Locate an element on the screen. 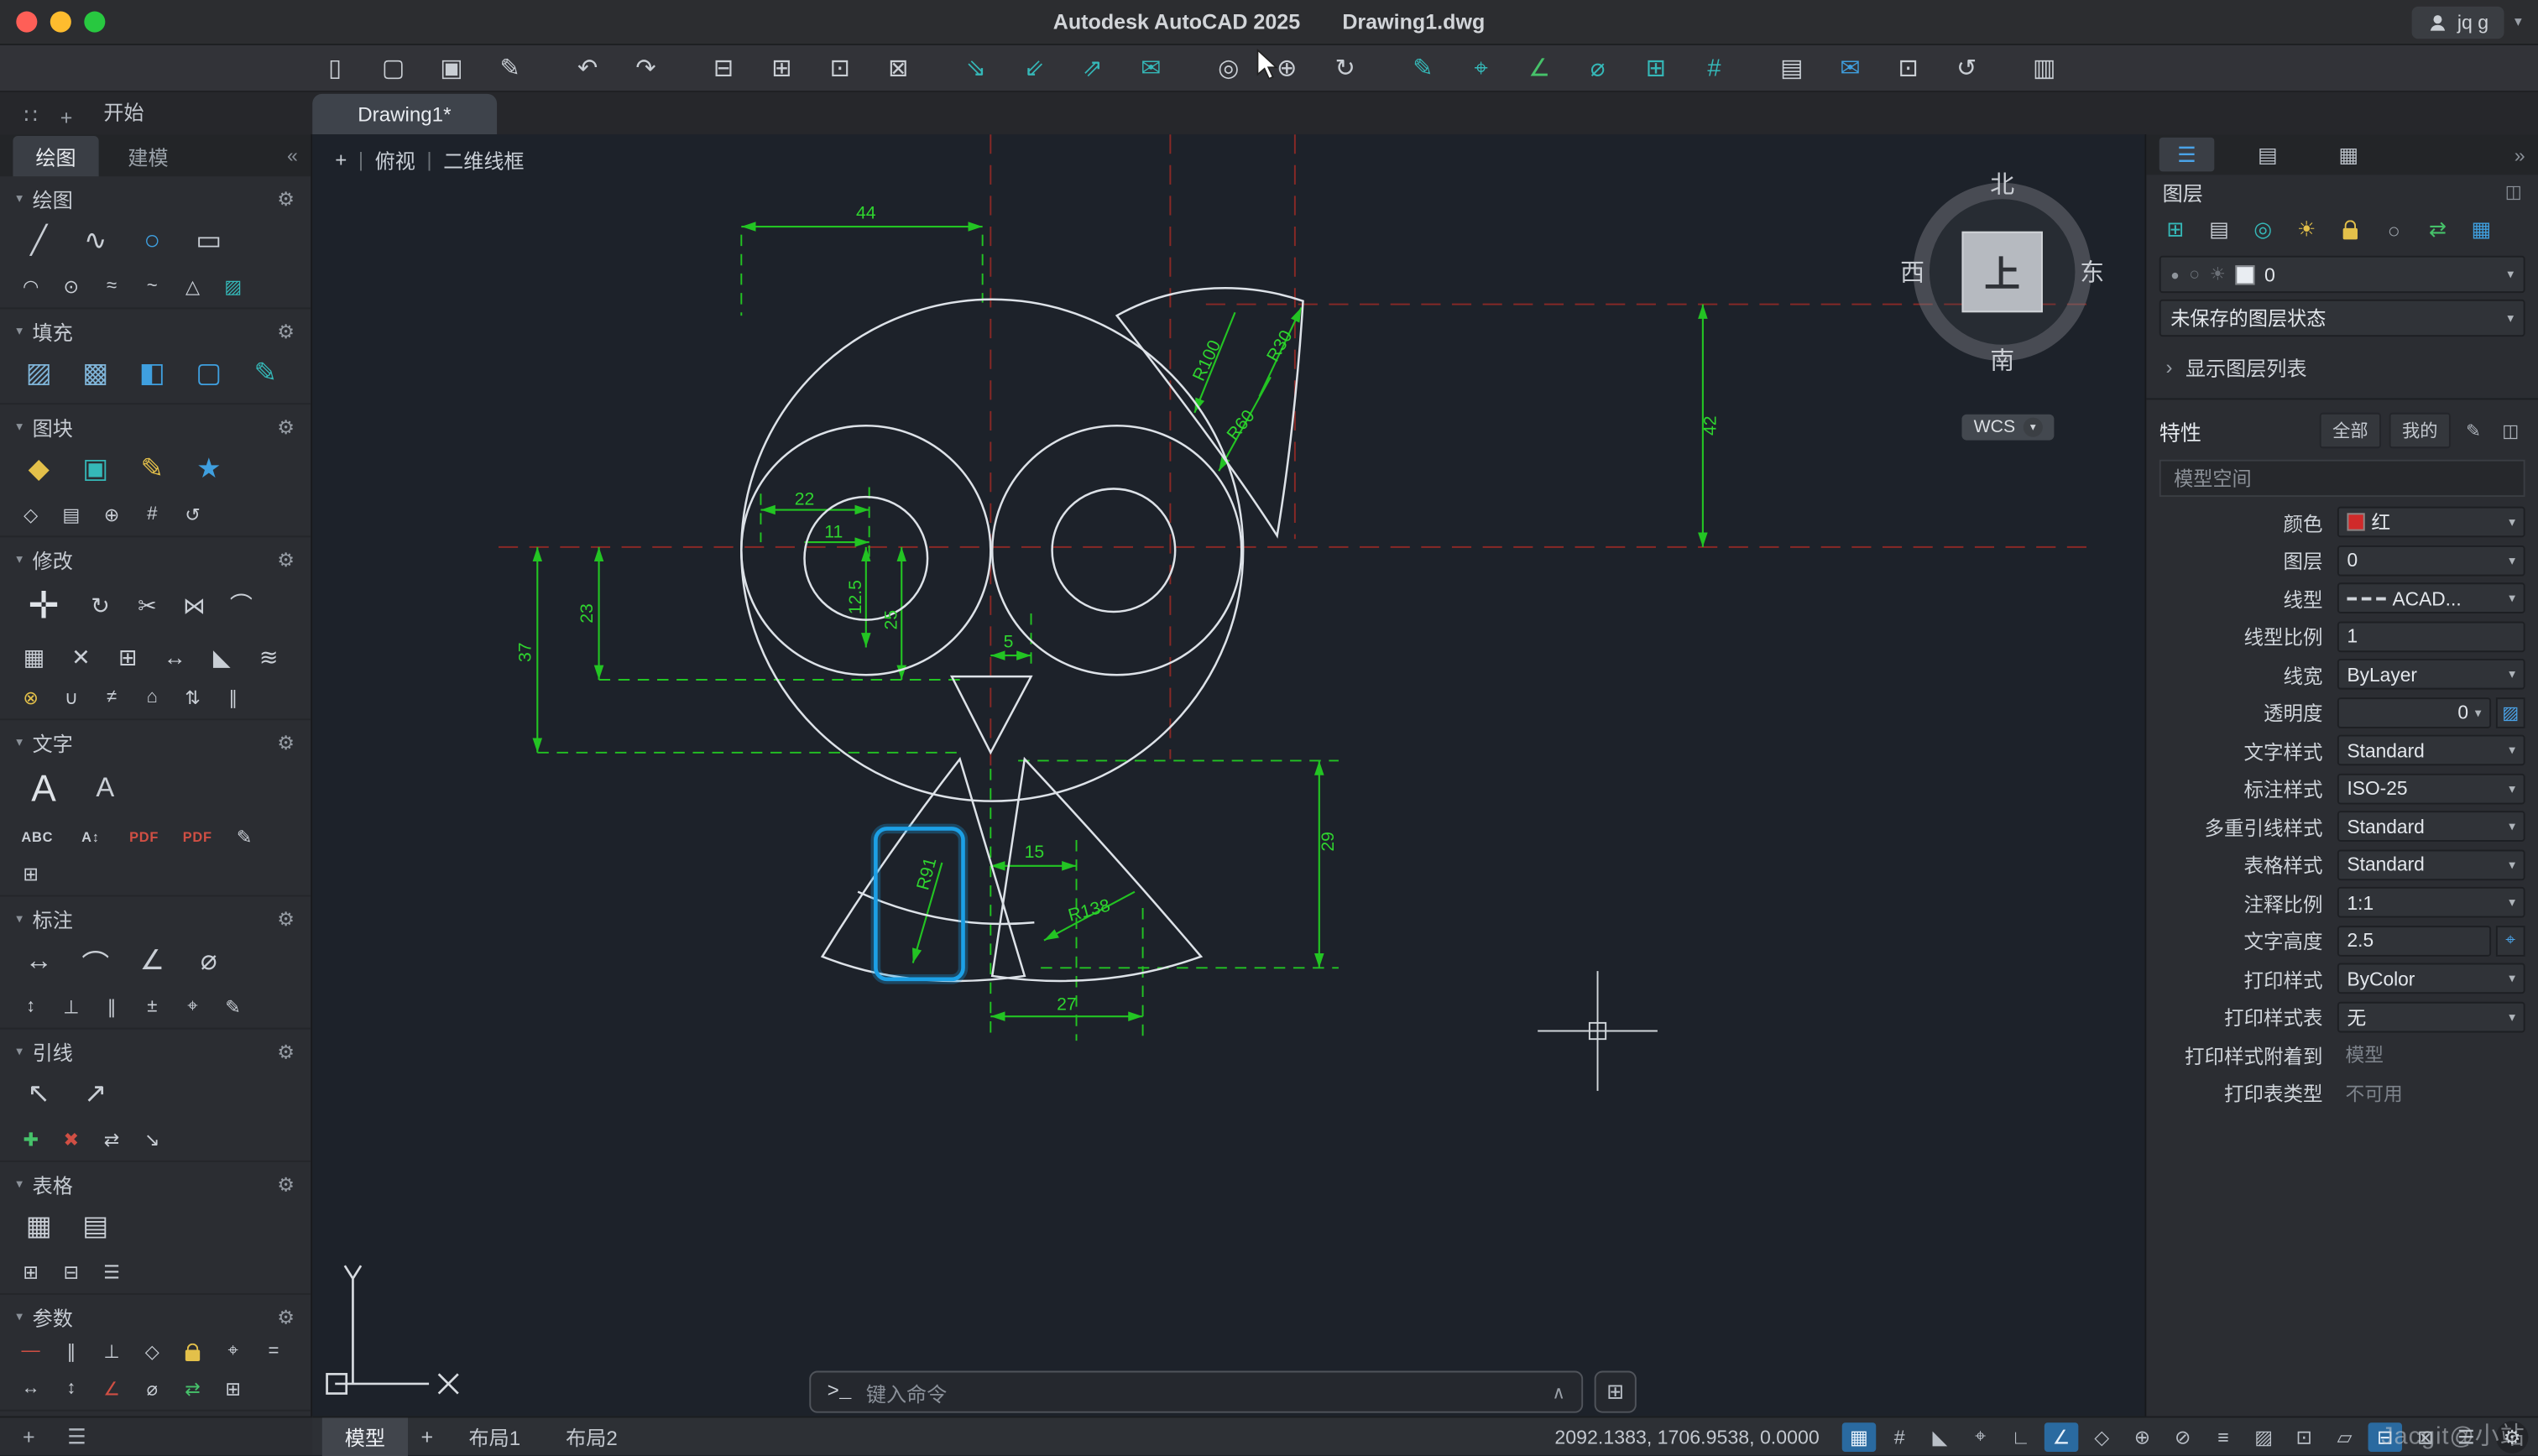  tab-layout1: 布局1 is located at coordinates (495, 1436).